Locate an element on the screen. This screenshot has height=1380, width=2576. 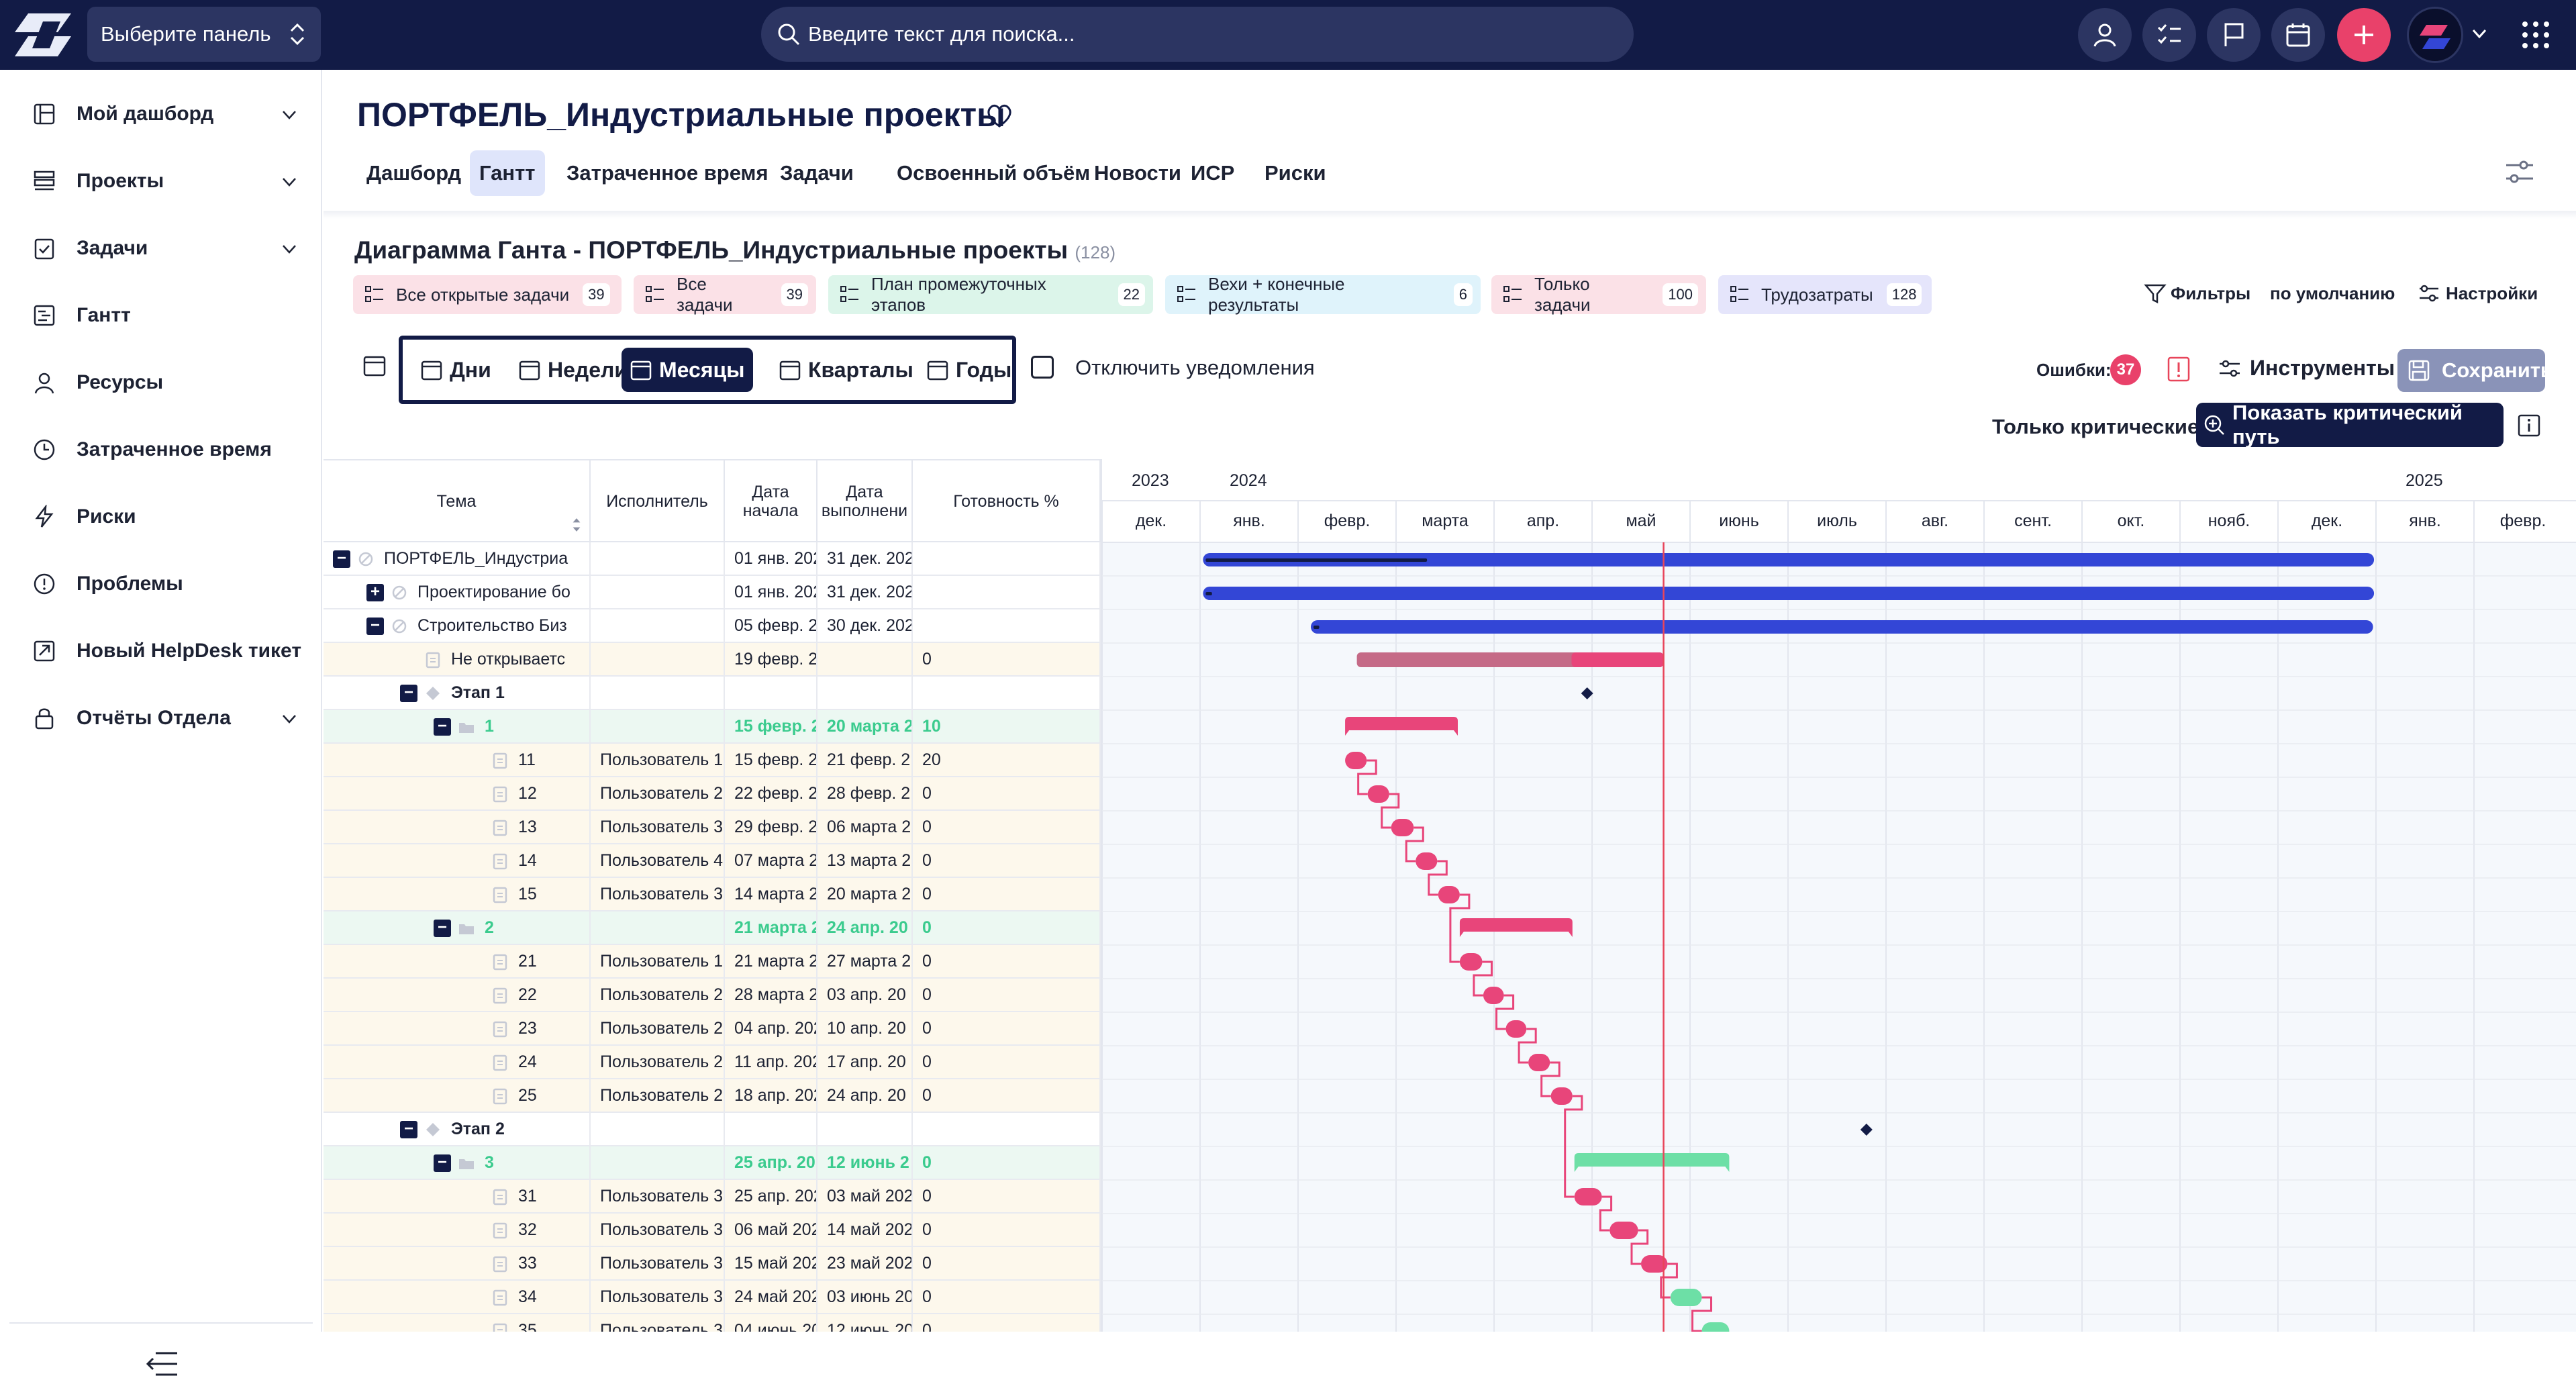
save-button: Сохранить is located at coordinates (2475, 370).